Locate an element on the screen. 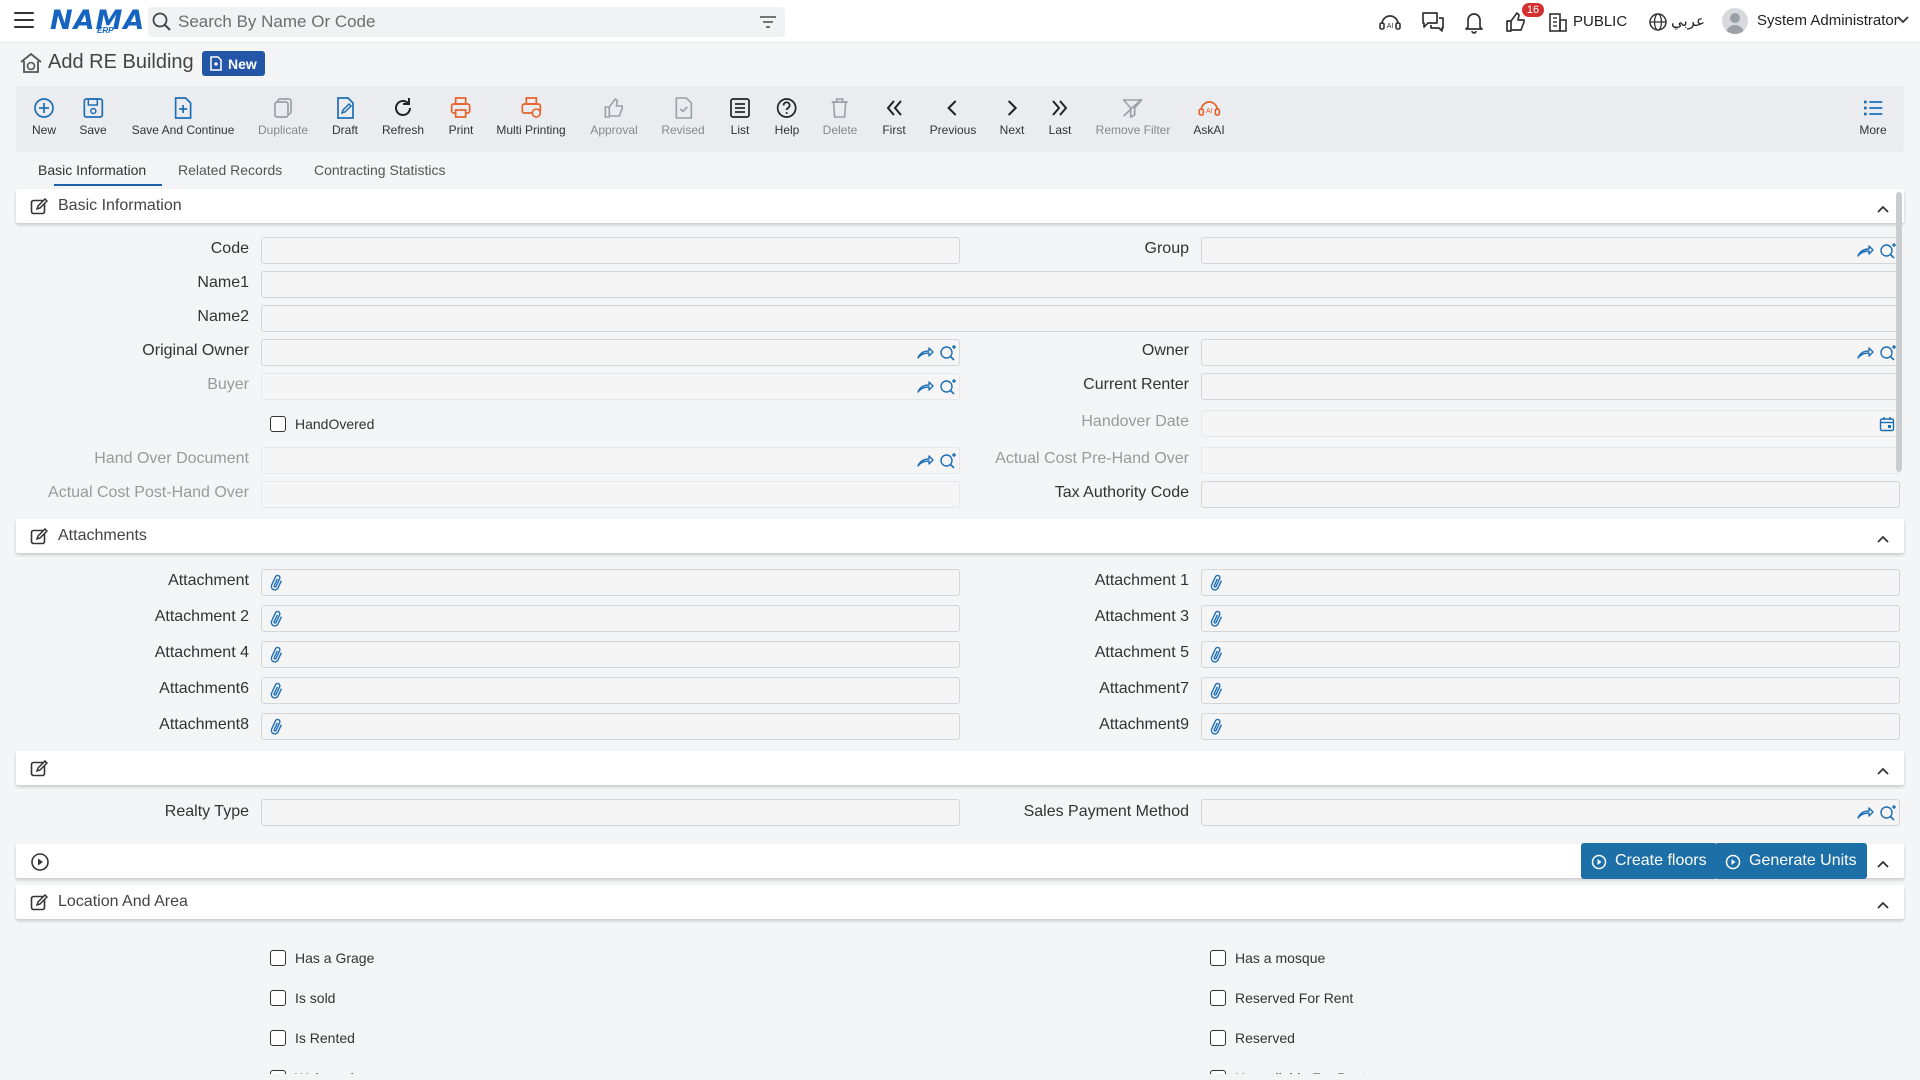 This screenshot has height=1080, width=1920. actual-cost-pre-field is located at coordinates (1550, 460).